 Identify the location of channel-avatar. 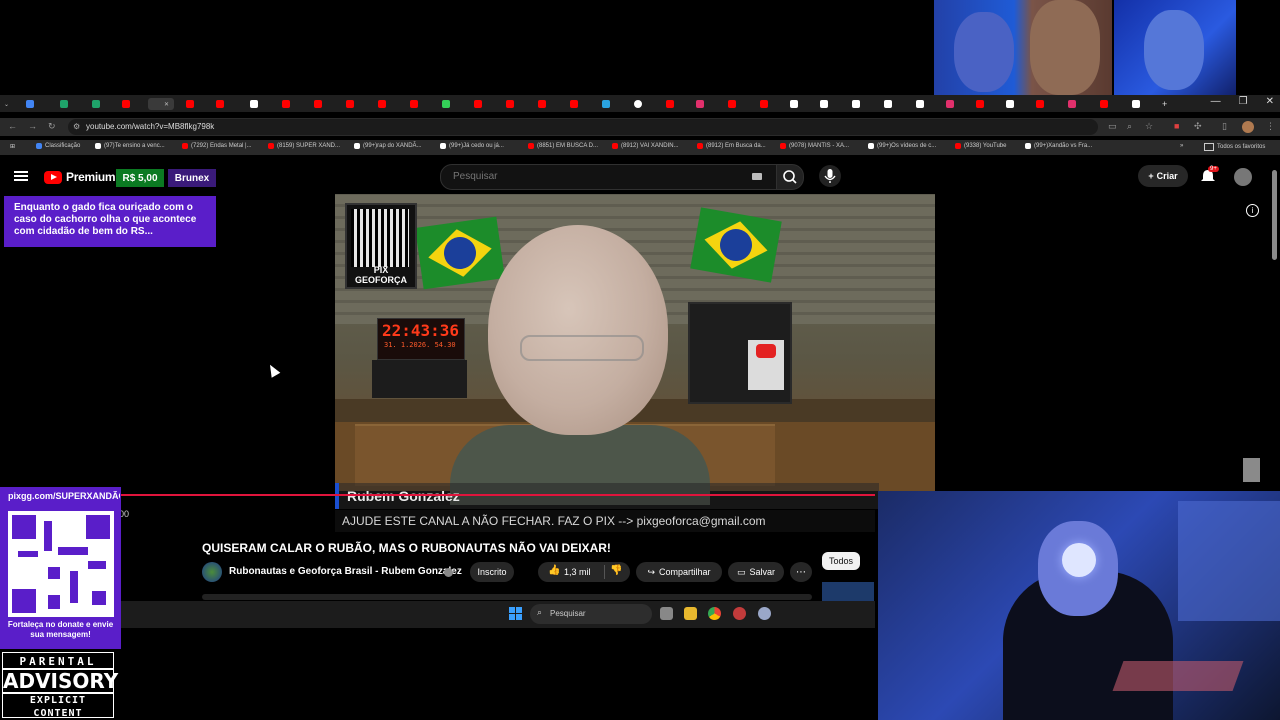
(212, 572).